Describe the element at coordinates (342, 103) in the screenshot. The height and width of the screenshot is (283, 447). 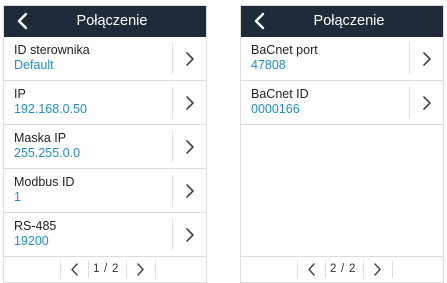
I see `setting-row-bacnet-id: BaCnet ID 0000166` at that location.